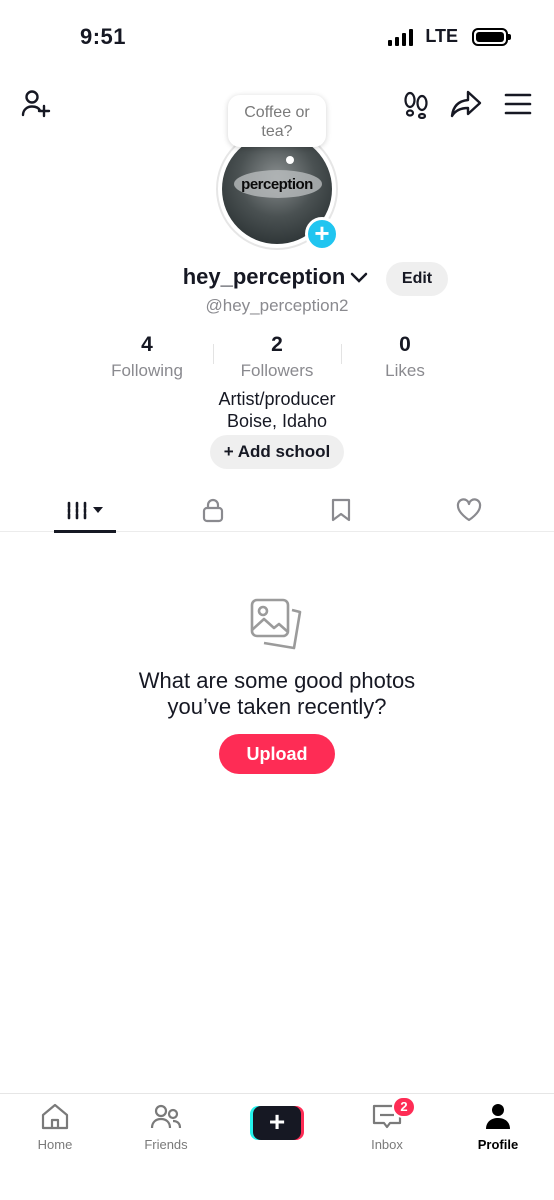  I want to click on tab-liked, so click(469, 510).